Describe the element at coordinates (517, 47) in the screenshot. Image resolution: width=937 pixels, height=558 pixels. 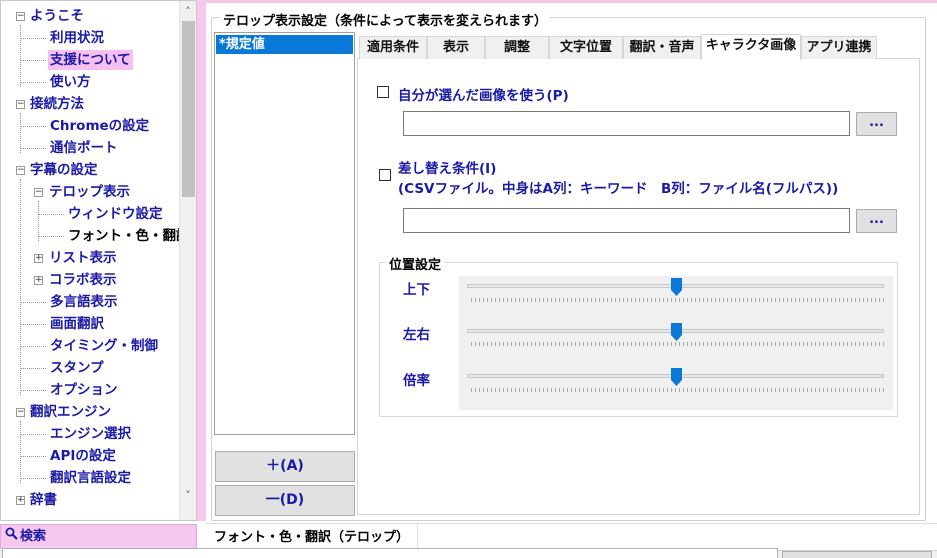
I see `tab-adjust: 調整` at that location.